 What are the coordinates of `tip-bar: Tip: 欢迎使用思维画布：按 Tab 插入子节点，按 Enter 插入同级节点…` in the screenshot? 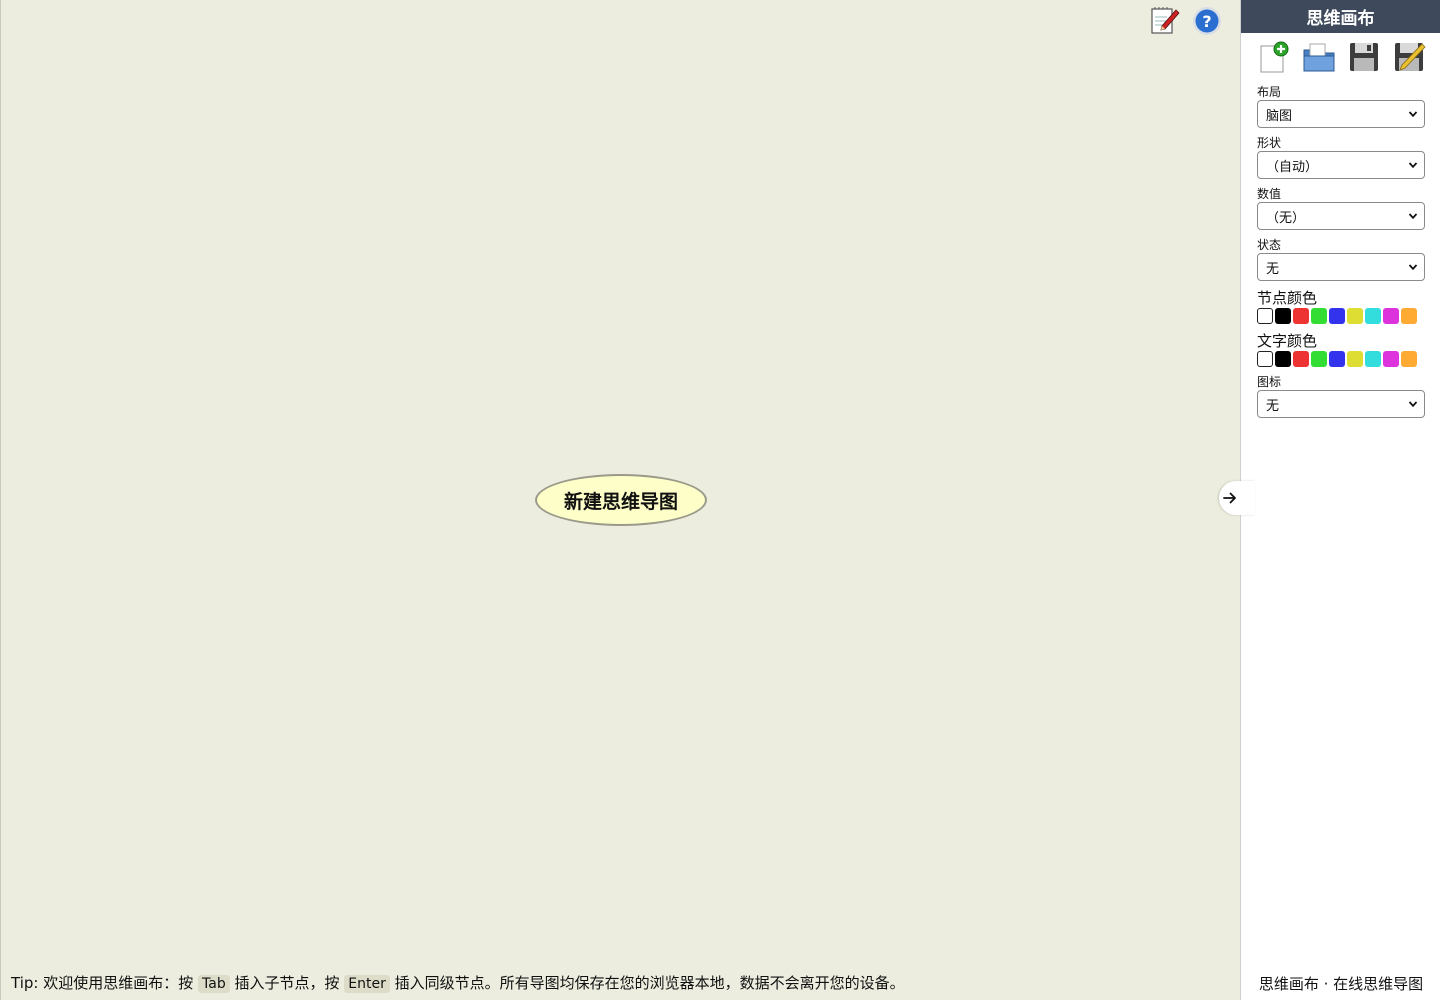 It's located at (458, 982).